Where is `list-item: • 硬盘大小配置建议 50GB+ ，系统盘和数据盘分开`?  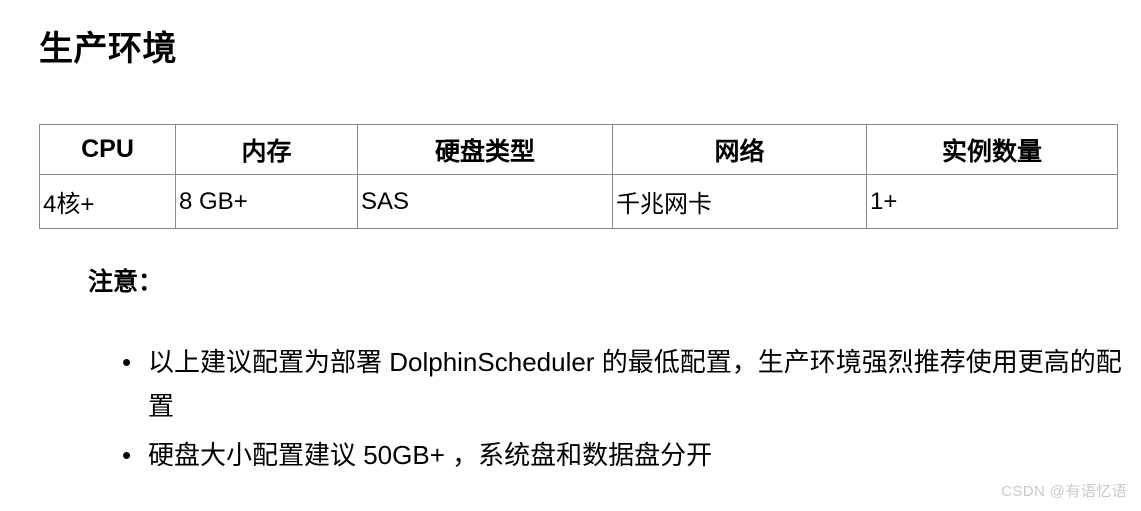
list-item: • 硬盘大小配置建议 50GB+ ，系统盘和数据盘分开 is located at coordinates (625, 455).